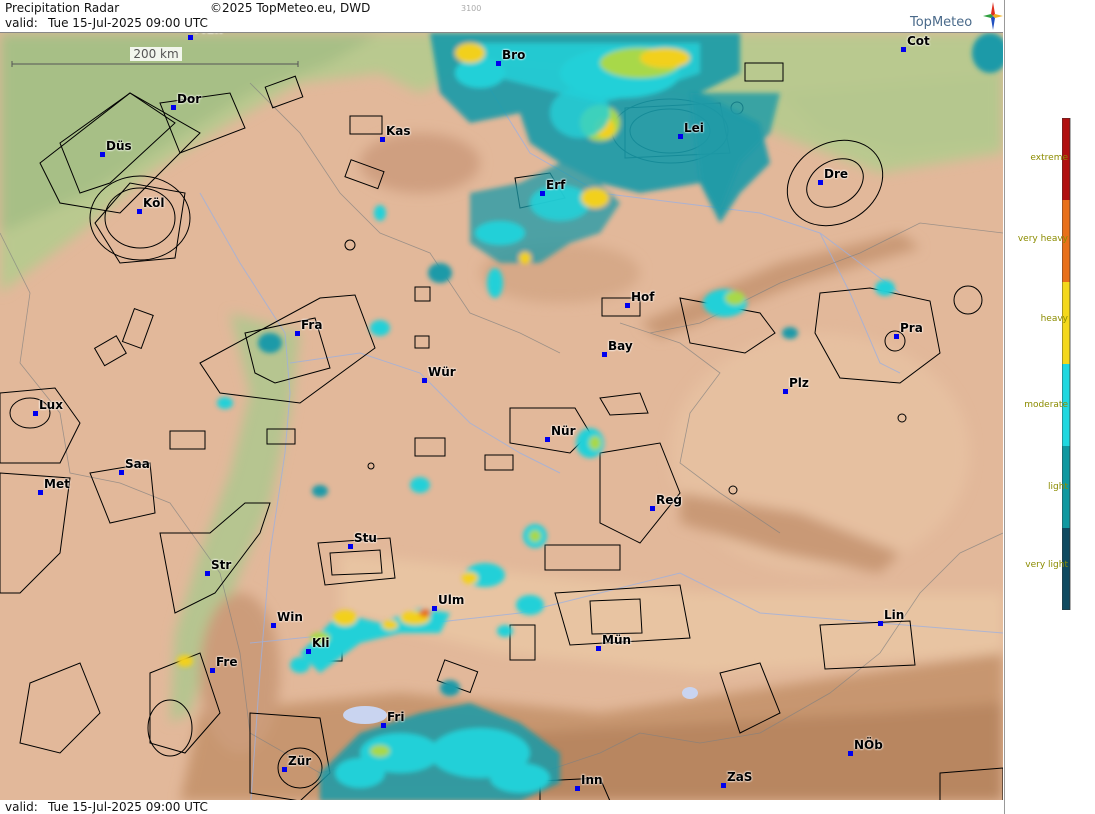 The width and height of the screenshot is (1095, 814). I want to click on valid-time: Tue 15-Jul-2025 09:00 UTC, so click(128, 23).